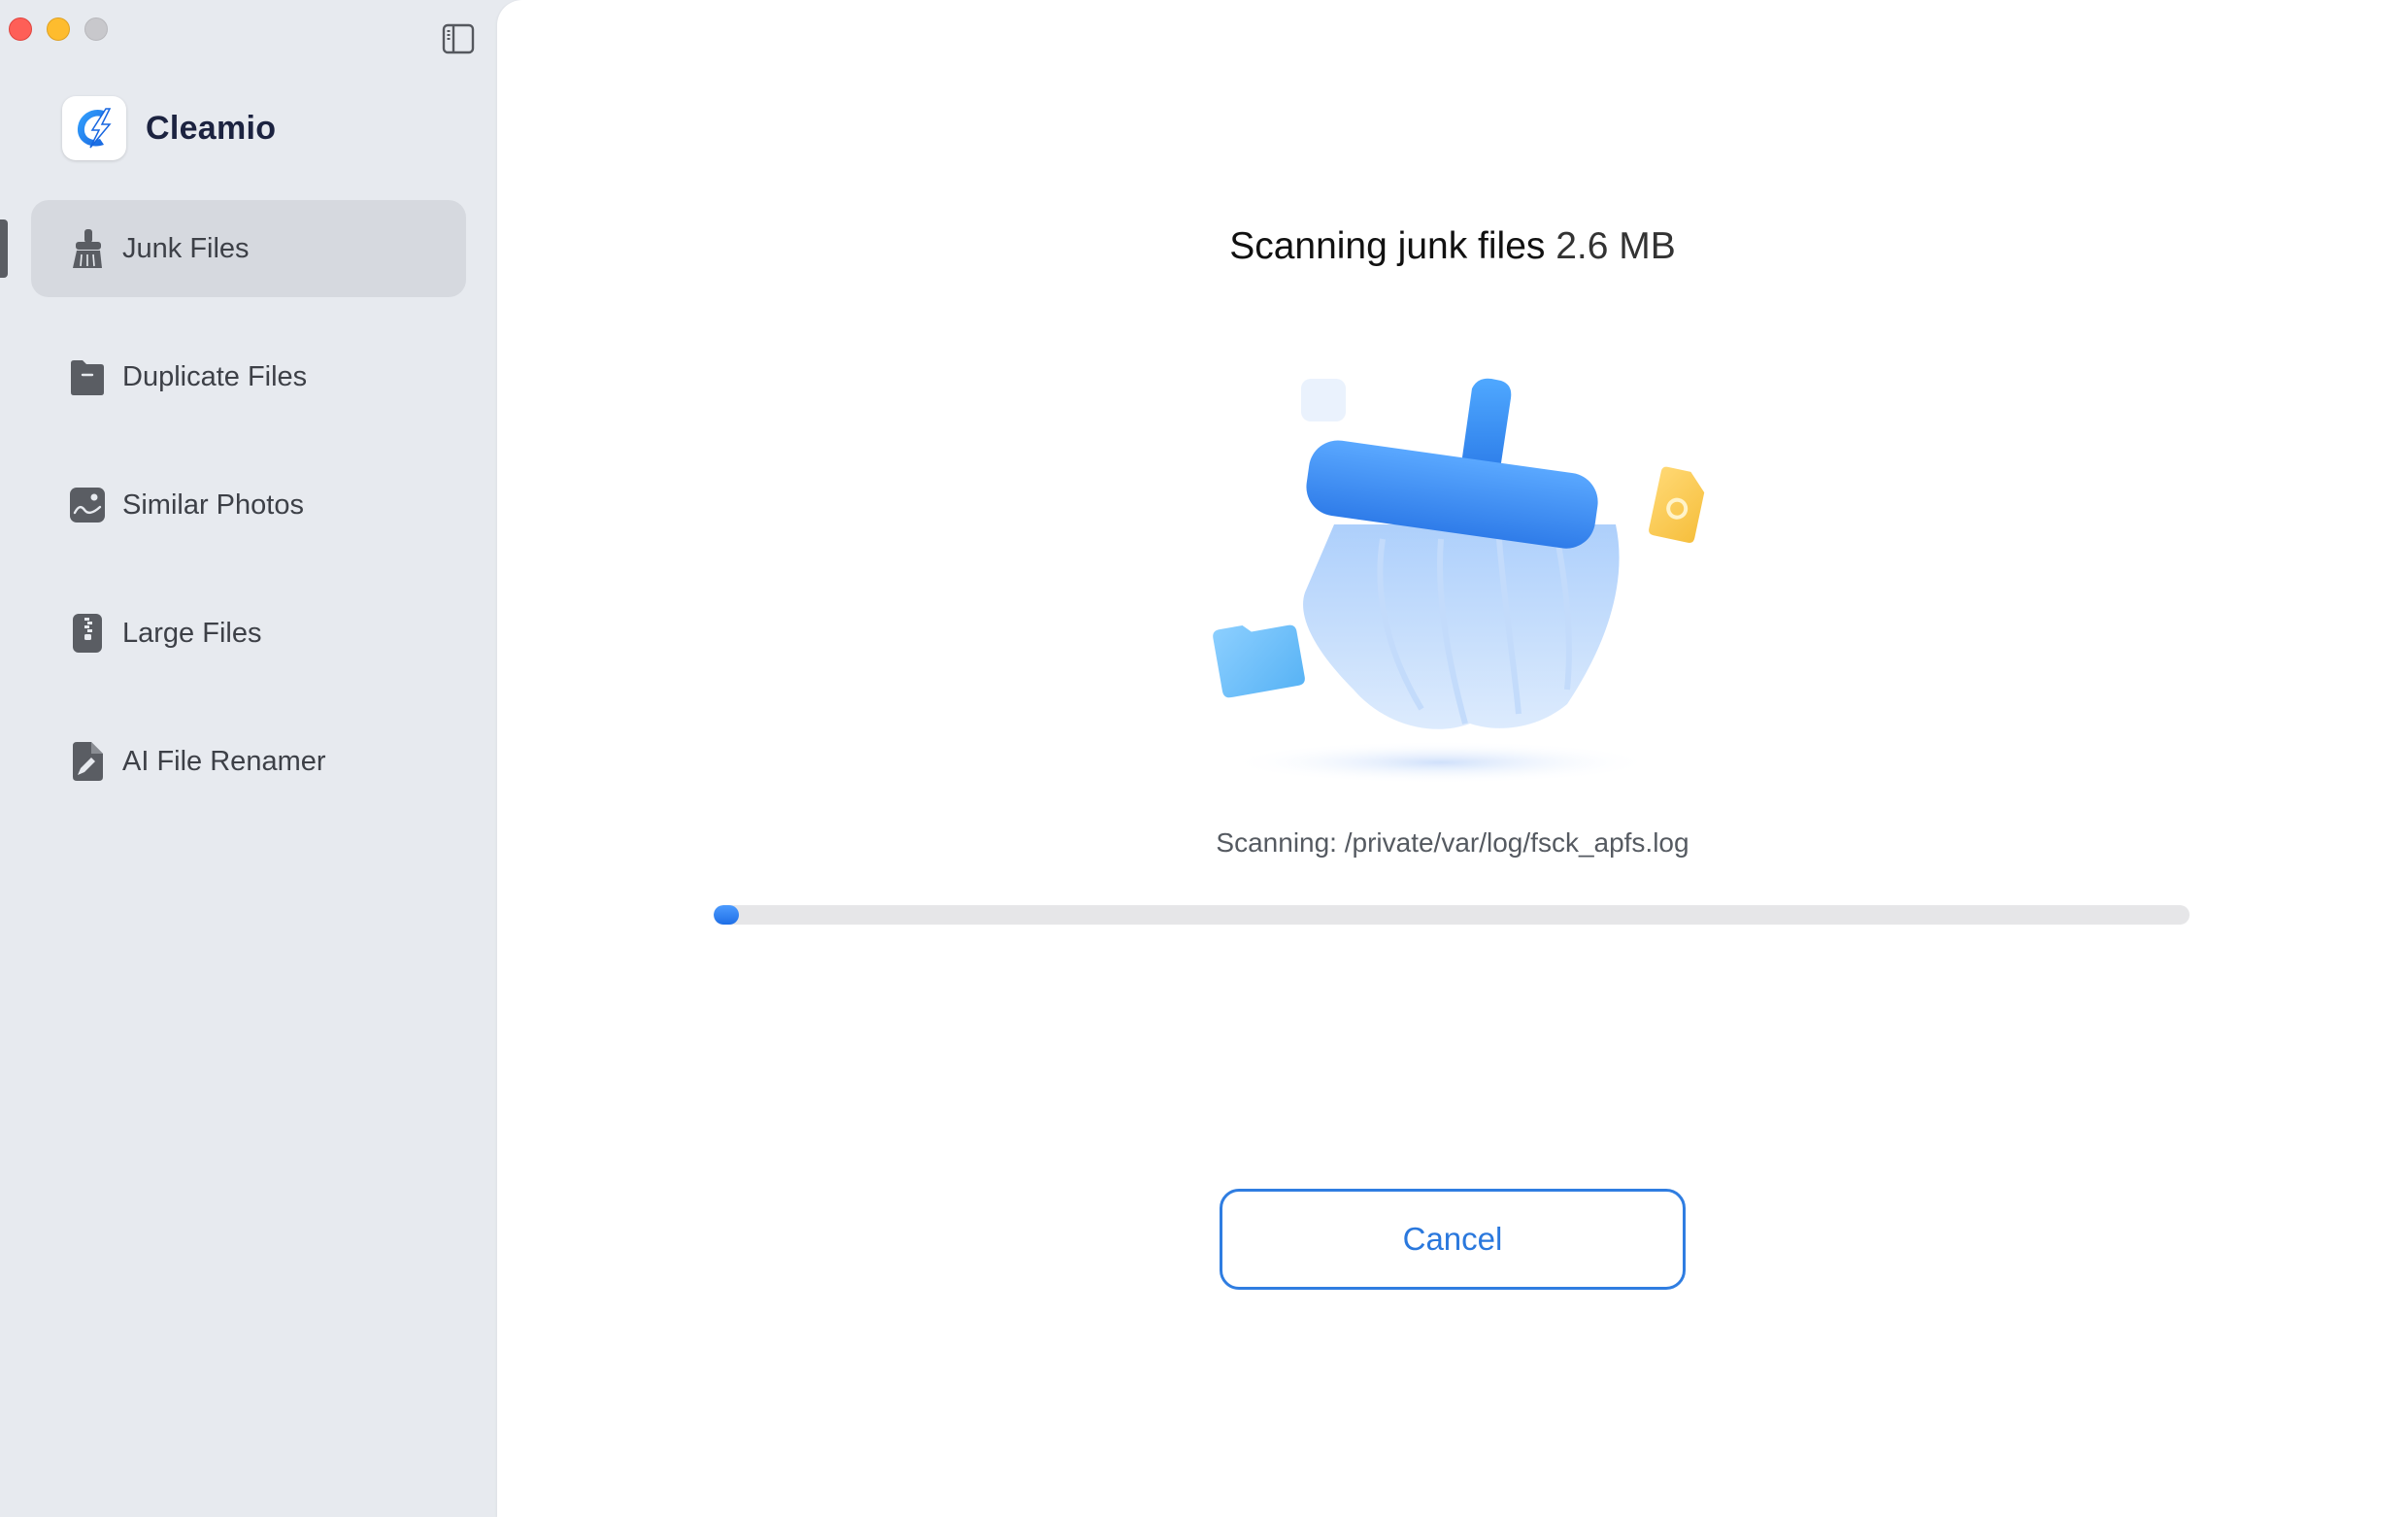 The image size is (2408, 1517). I want to click on folder-icon, so click(87, 377).